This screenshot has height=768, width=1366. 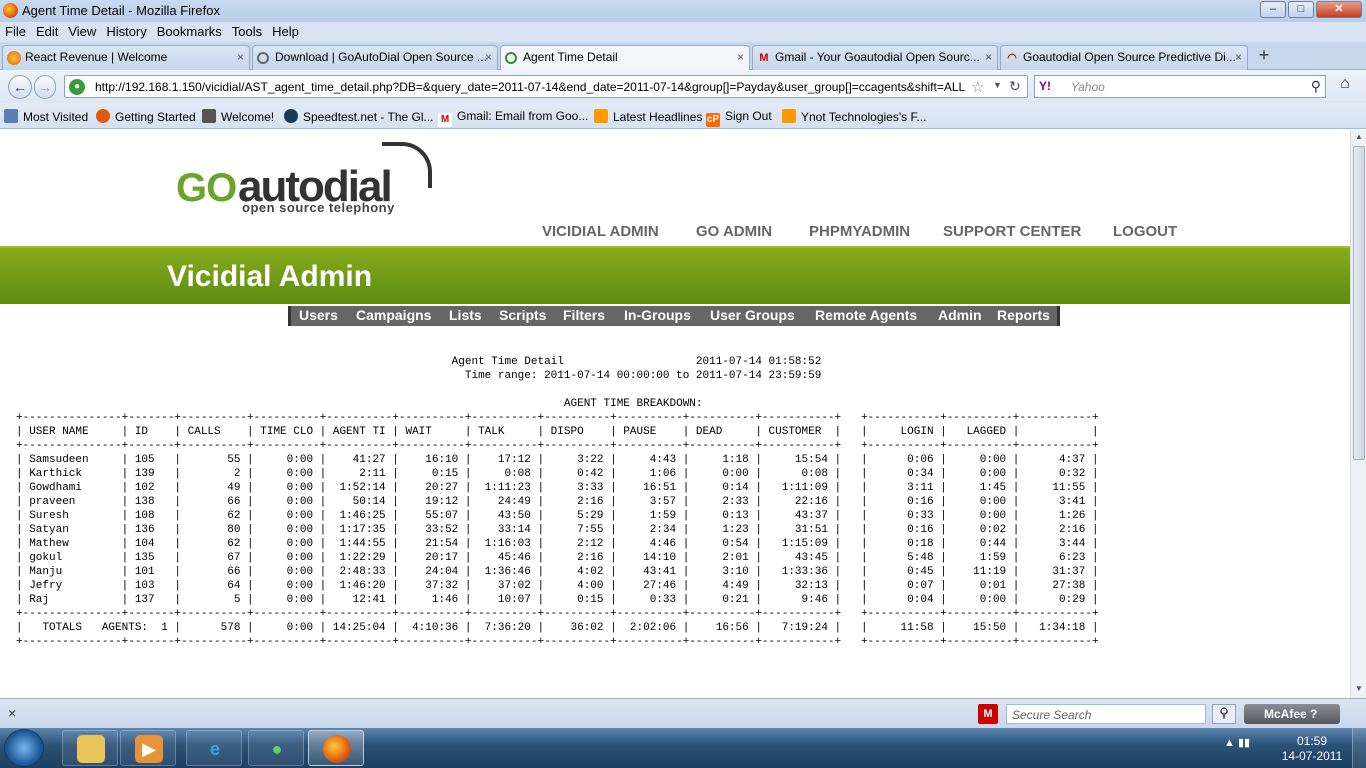 What do you see at coordinates (1012, 231) in the screenshot?
I see `nav-support-center: SUPPORT CENTER` at bounding box center [1012, 231].